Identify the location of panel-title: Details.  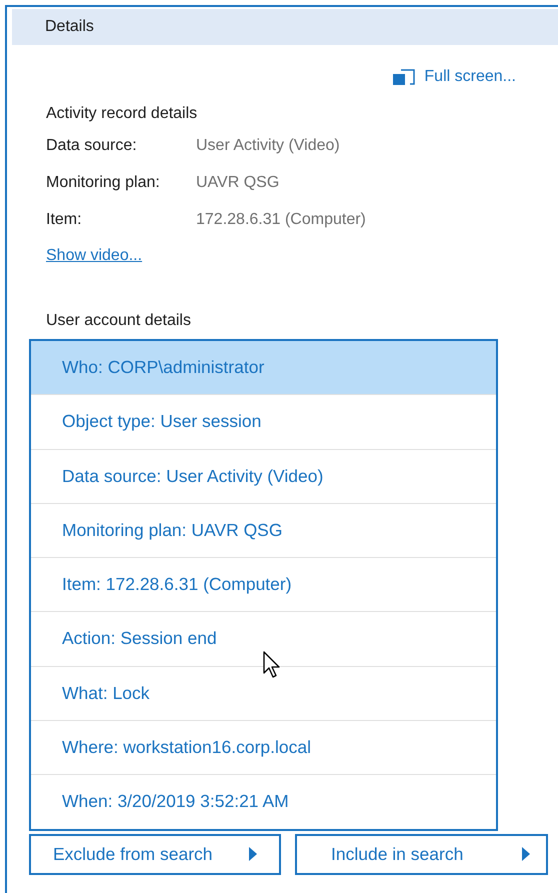
(69, 27).